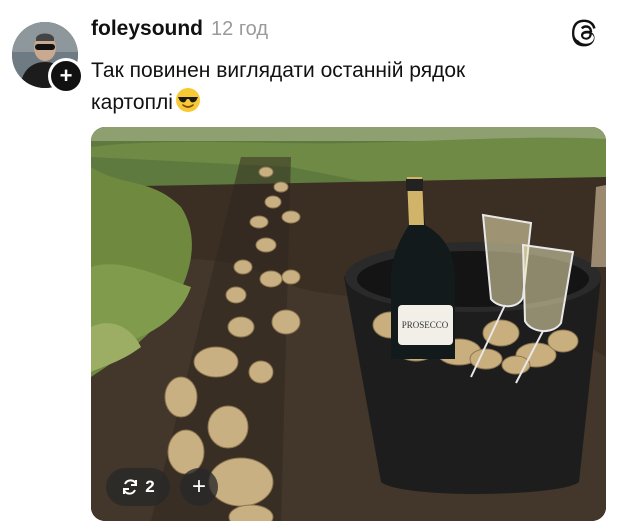  Describe the element at coordinates (240, 29) in the screenshot. I see `timestamp: 12 год` at that location.